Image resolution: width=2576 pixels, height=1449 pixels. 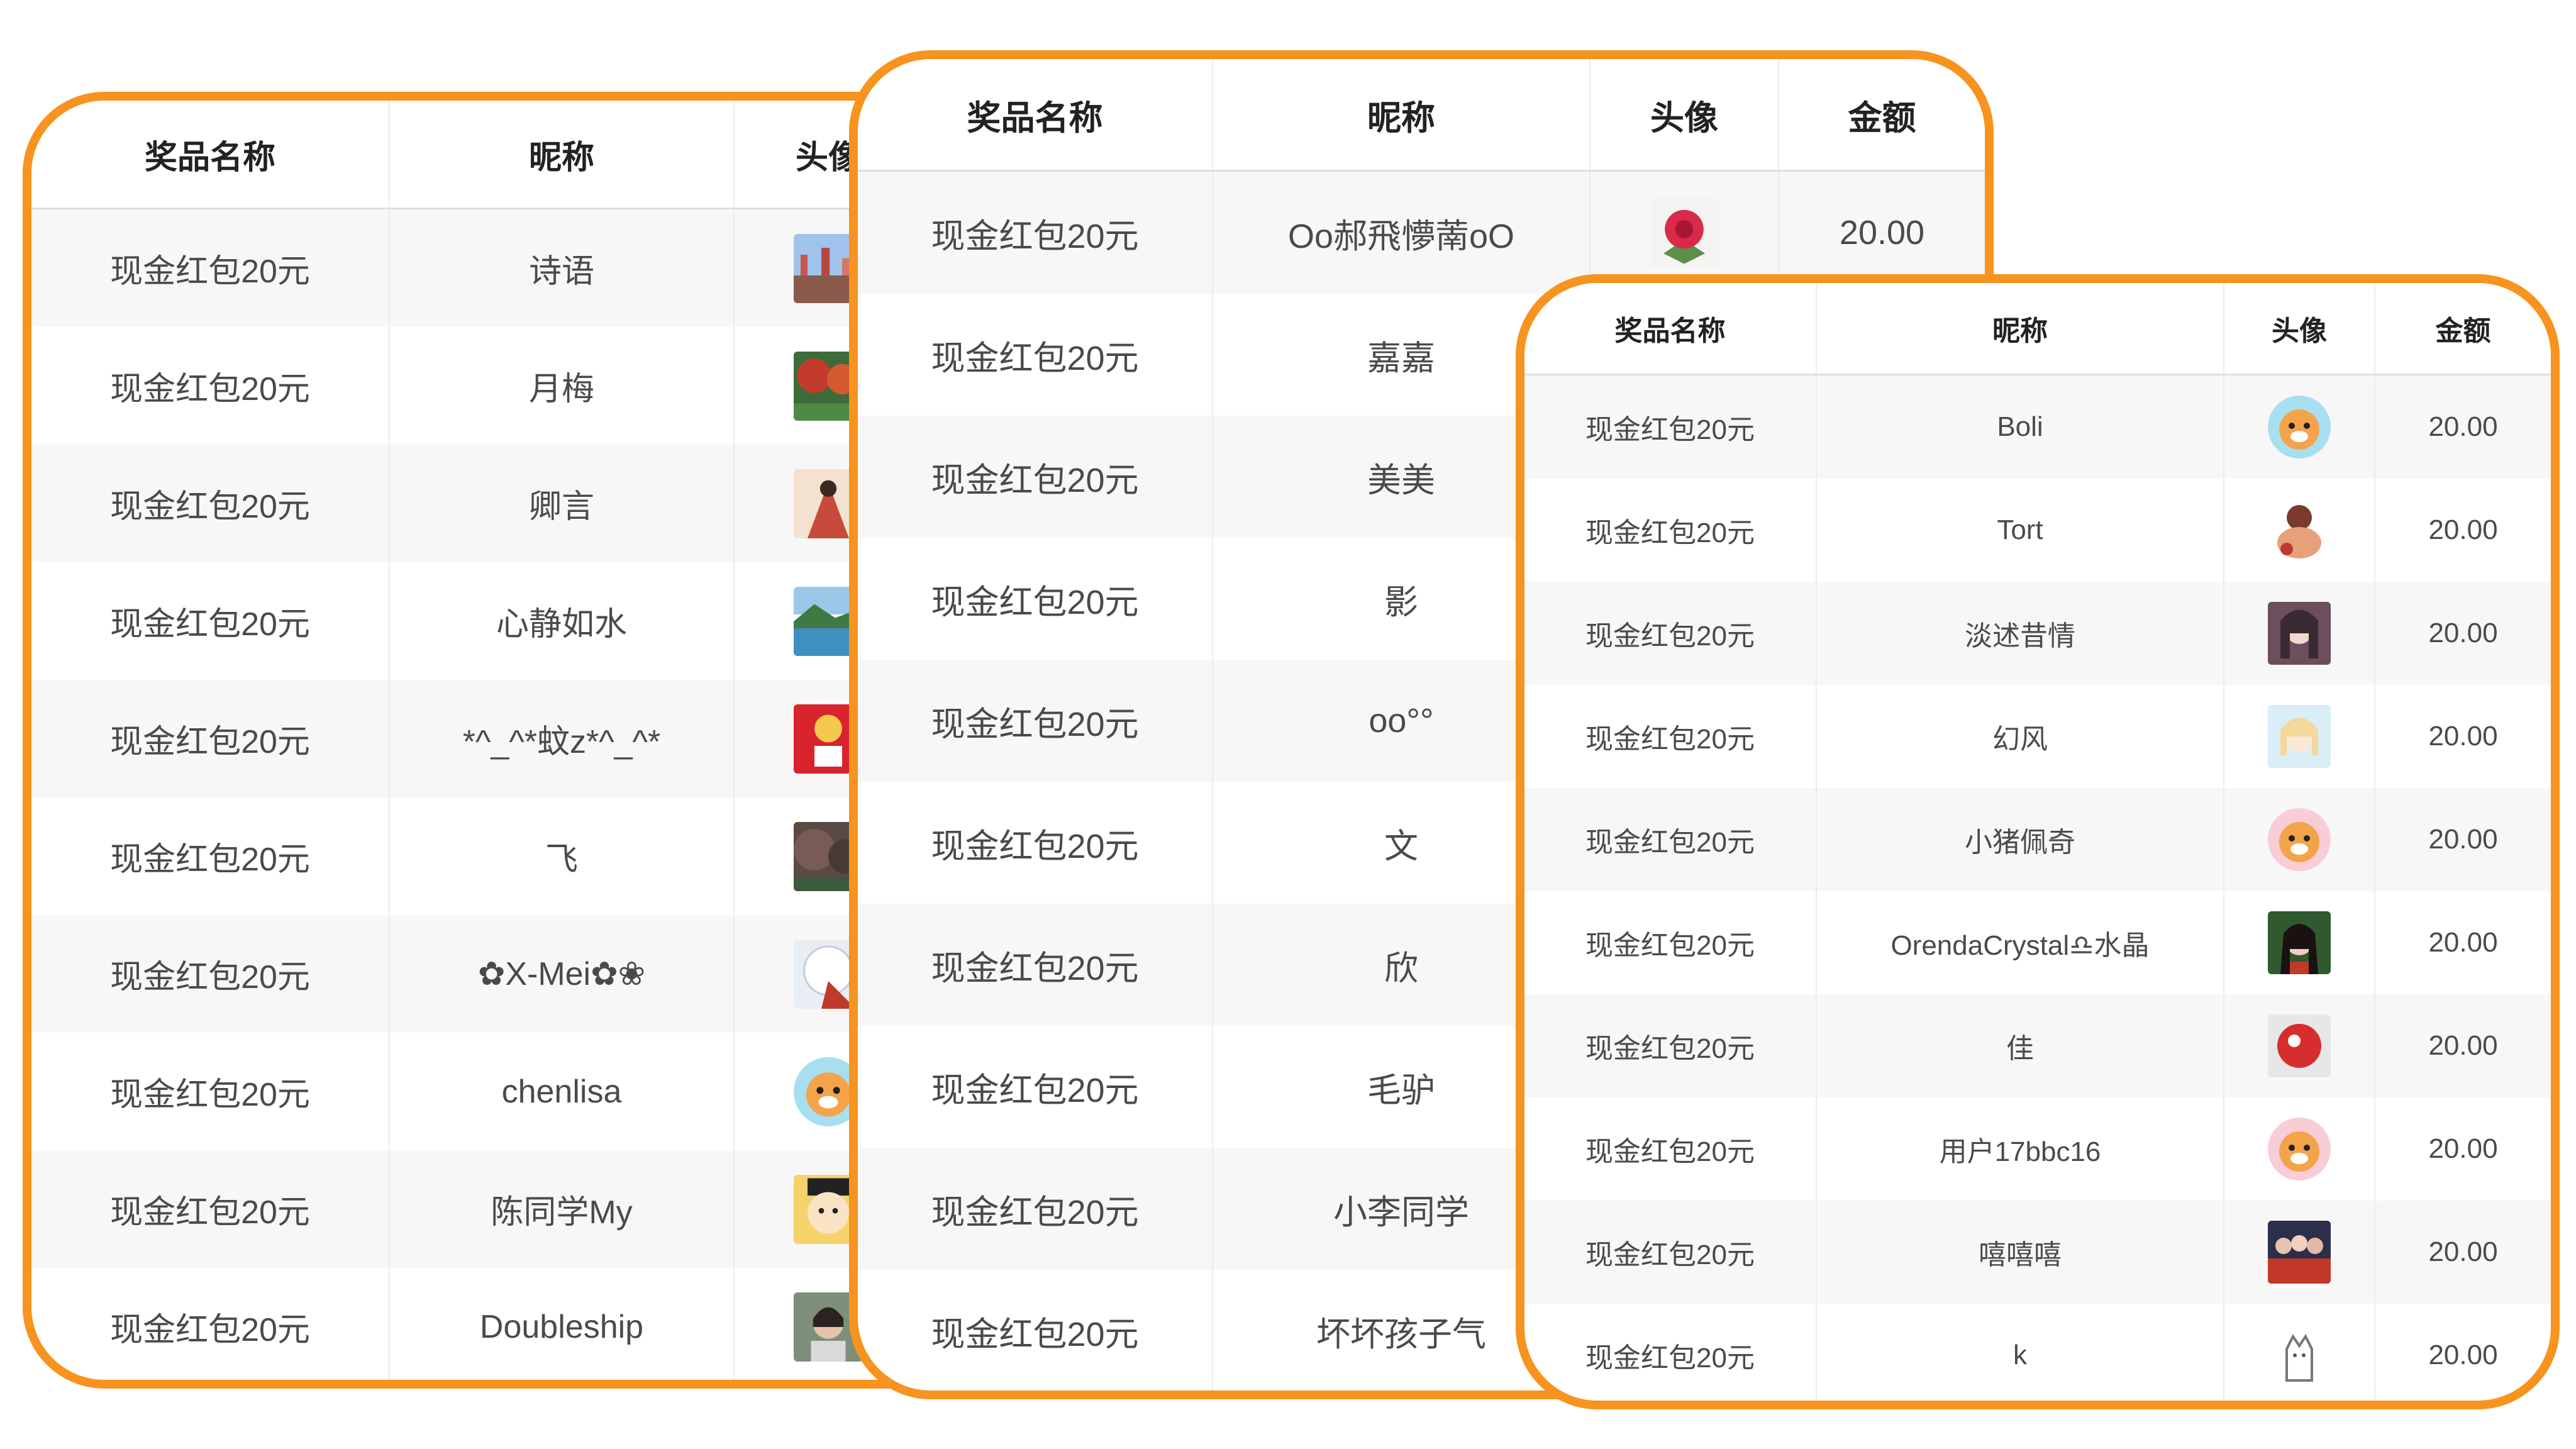 What do you see at coordinates (494, 621) in the screenshot?
I see `table-row: 现金红包20元 心静如水` at bounding box center [494, 621].